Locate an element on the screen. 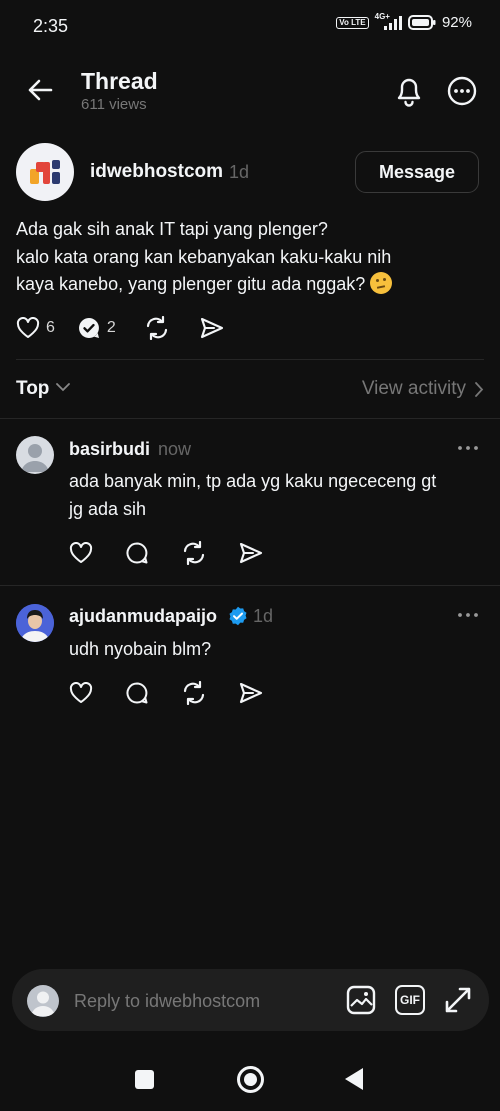 The image size is (500, 1111). chevron-right-icon is located at coordinates (479, 389).